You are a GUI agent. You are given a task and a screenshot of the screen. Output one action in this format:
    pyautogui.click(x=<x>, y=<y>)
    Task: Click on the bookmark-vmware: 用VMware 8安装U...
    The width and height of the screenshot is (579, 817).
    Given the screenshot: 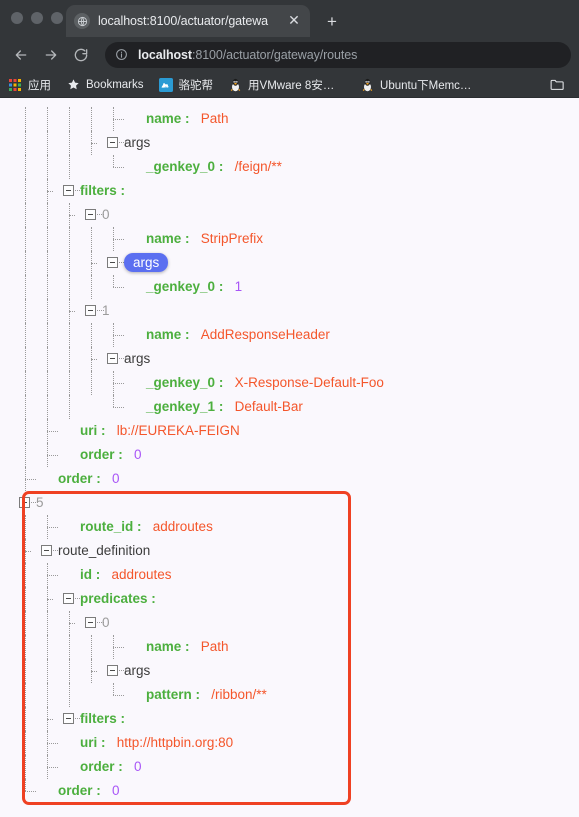 What is the action you would take?
    pyautogui.click(x=286, y=85)
    